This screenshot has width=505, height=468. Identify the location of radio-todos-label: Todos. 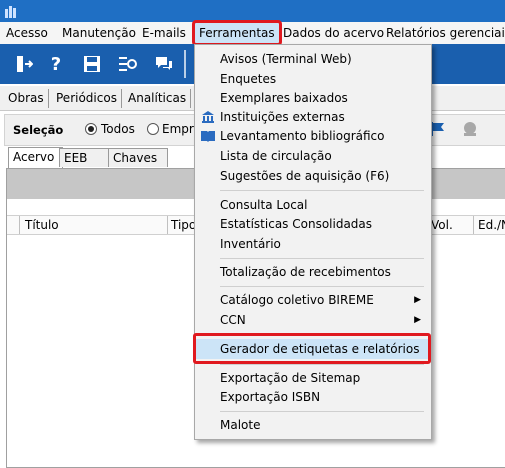
(118, 129).